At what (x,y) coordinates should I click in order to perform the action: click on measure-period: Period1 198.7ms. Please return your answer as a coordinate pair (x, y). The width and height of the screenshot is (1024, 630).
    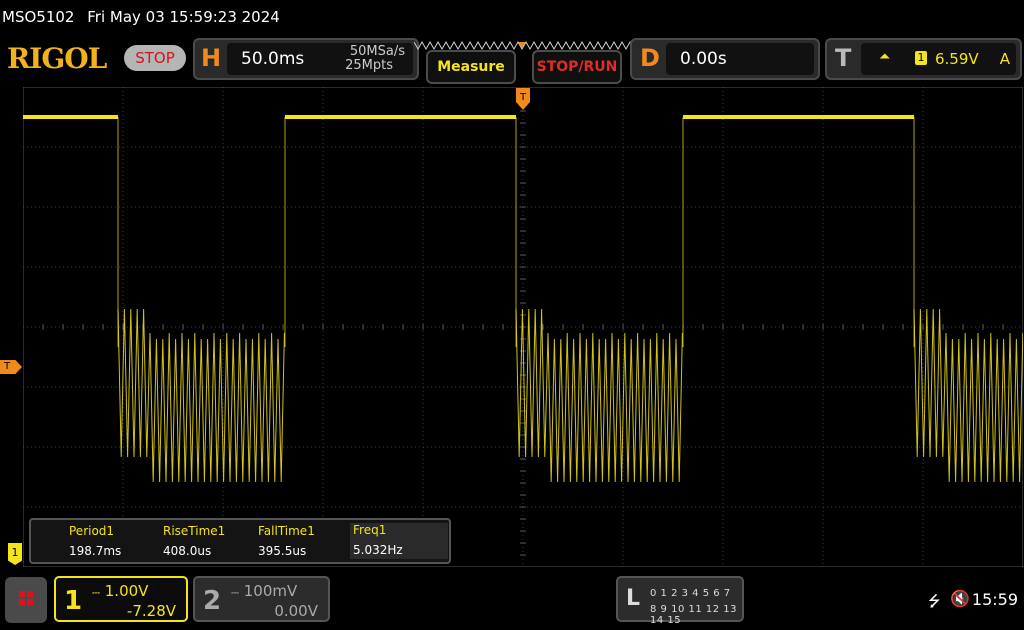
    Looking at the image, I should click on (95, 541).